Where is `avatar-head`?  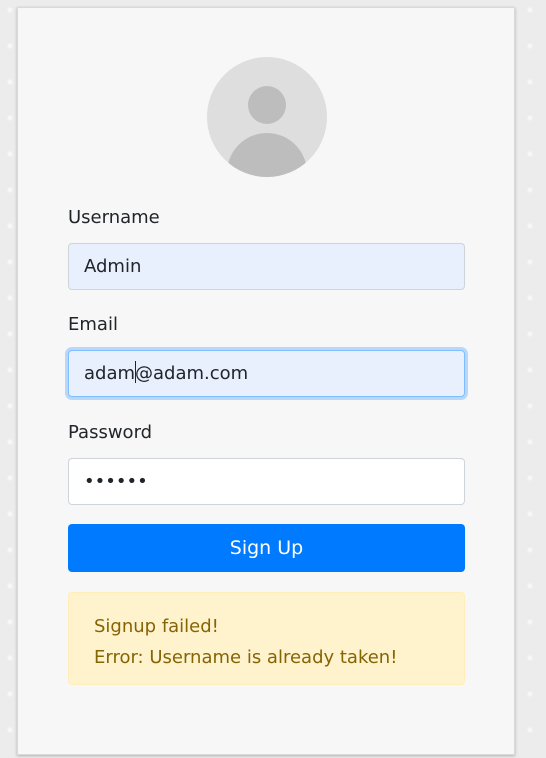
avatar-head is located at coordinates (267, 105).